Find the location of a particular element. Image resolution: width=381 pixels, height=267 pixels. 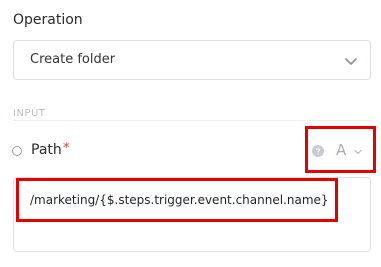

operation-select: Create folder is located at coordinates (192, 60).